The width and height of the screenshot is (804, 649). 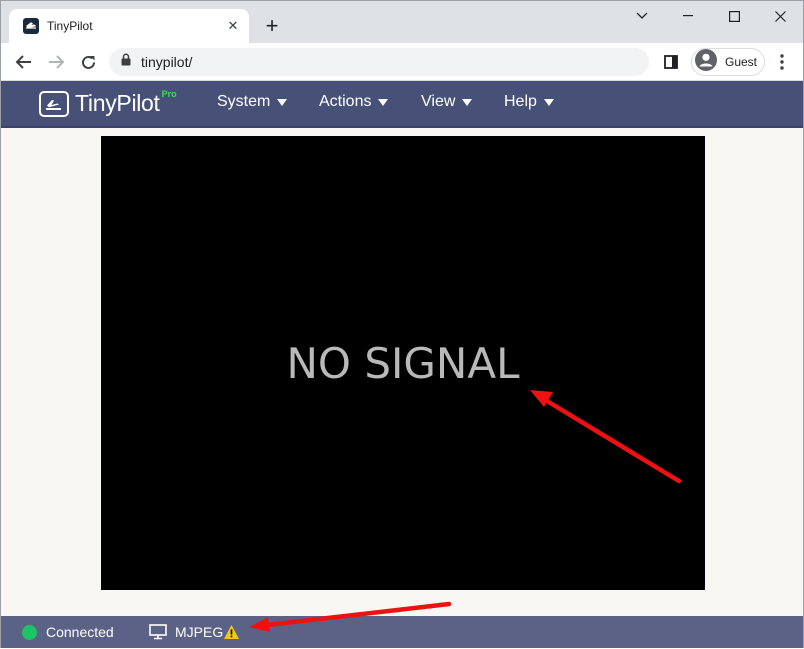 What do you see at coordinates (780, 16) in the screenshot?
I see `window-close-icon` at bounding box center [780, 16].